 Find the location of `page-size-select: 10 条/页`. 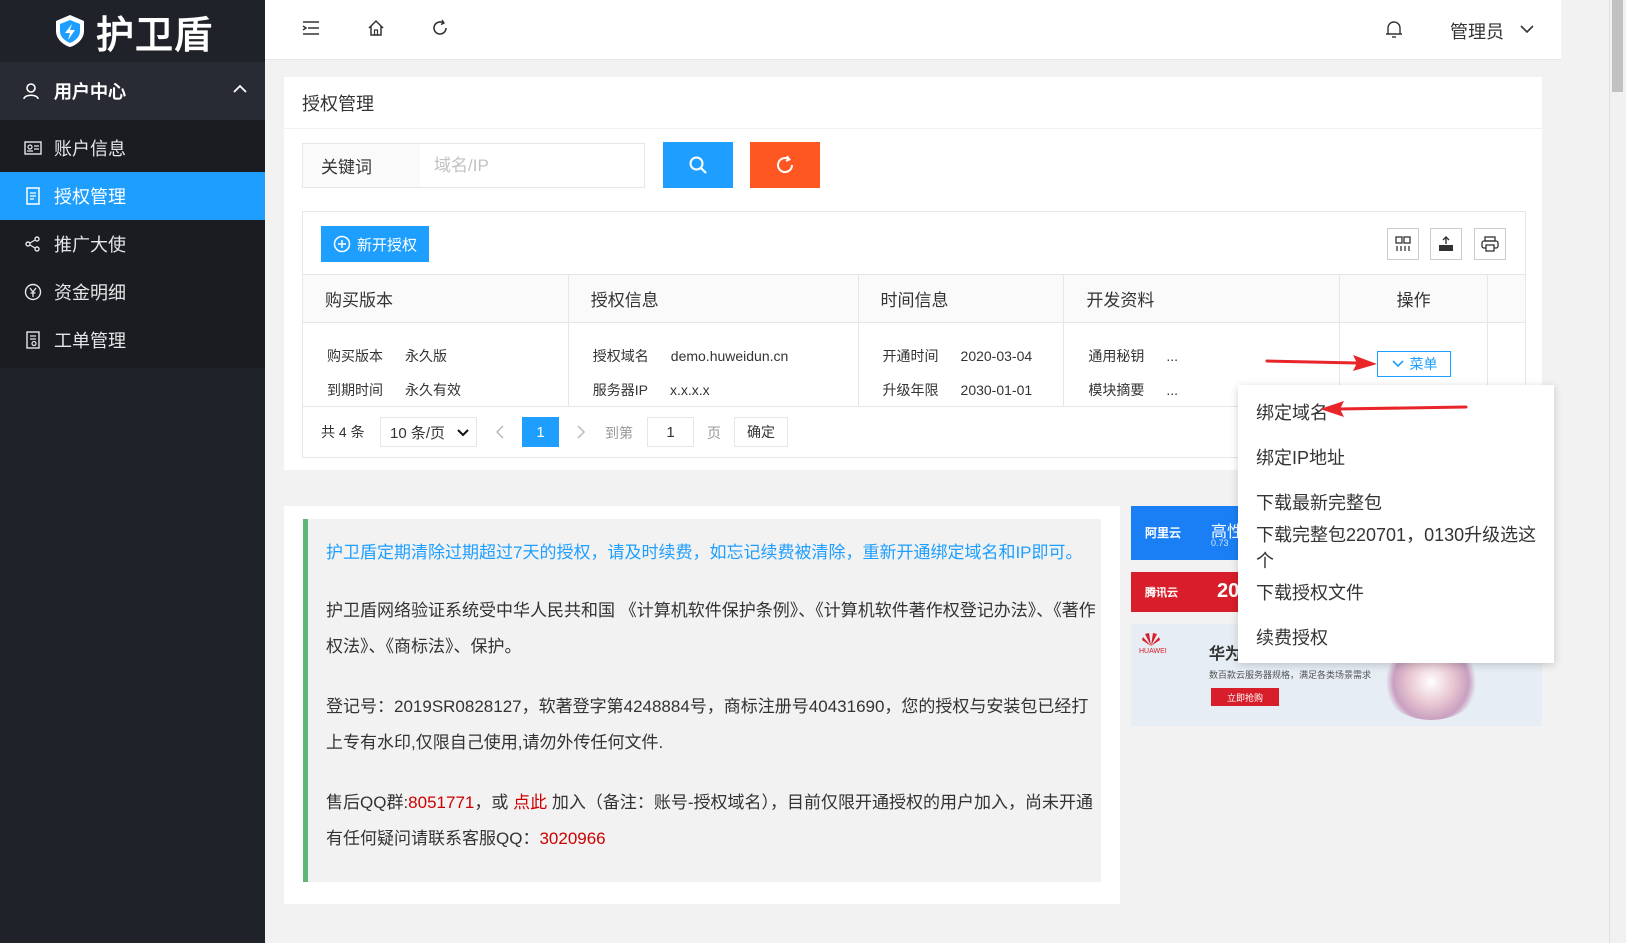

page-size-select: 10 条/页 is located at coordinates (428, 432).